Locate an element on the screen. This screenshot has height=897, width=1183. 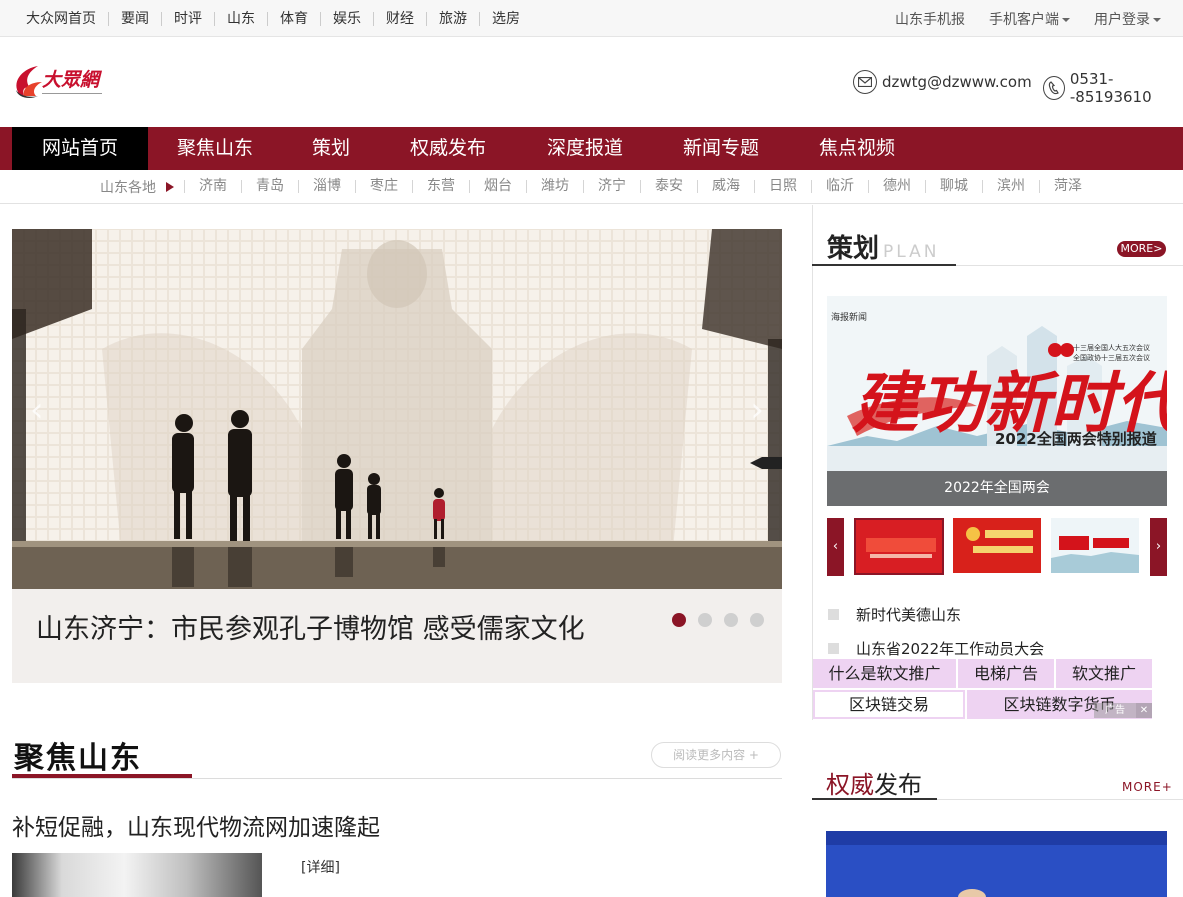
email-contact: dzwtg@dzwww.com is located at coordinates (942, 82).